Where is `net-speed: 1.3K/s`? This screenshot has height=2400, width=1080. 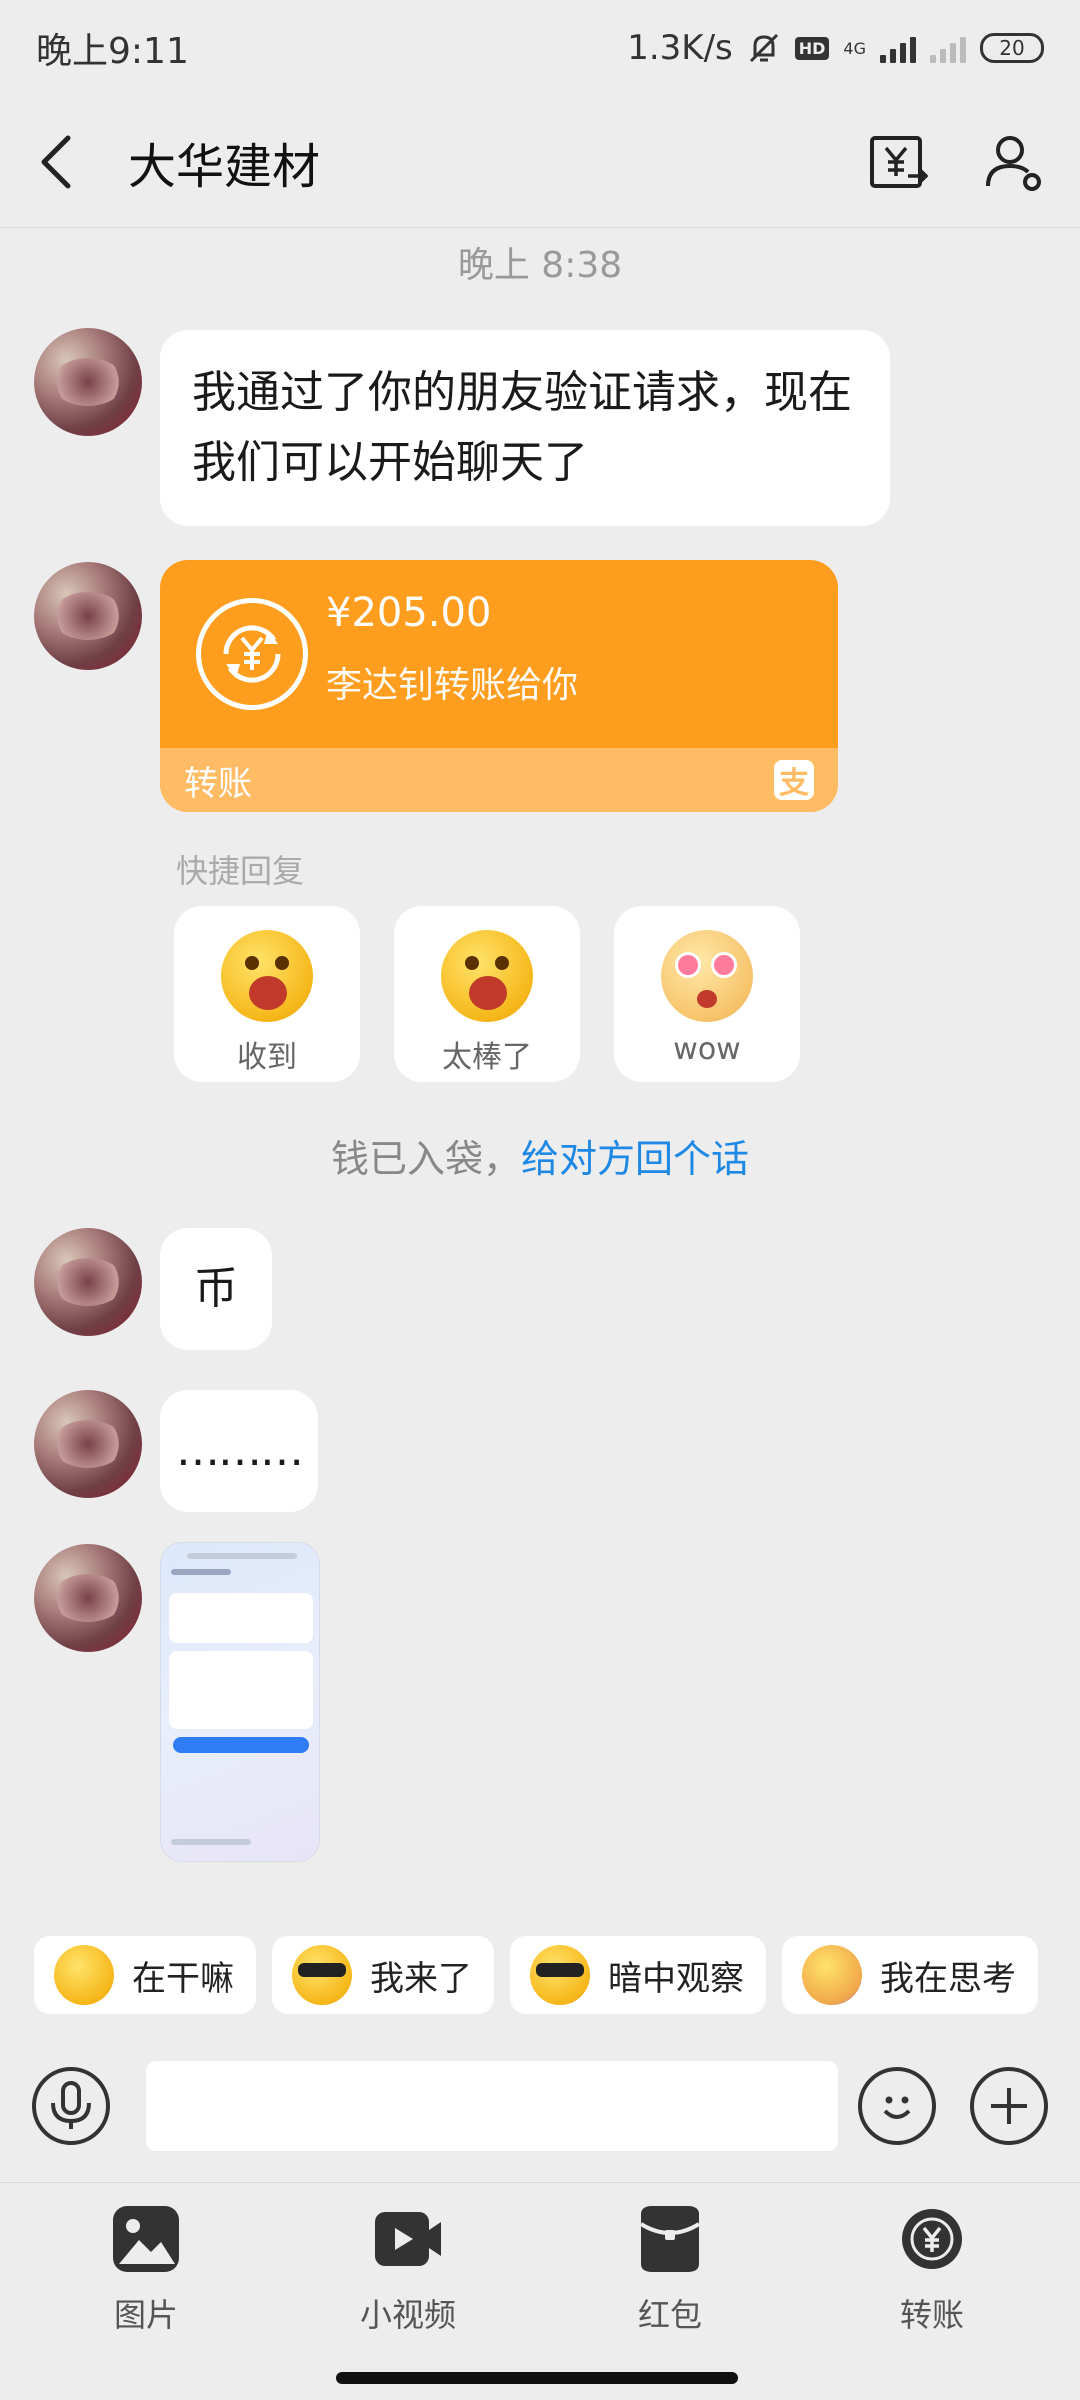
net-speed: 1.3K/s is located at coordinates (680, 48).